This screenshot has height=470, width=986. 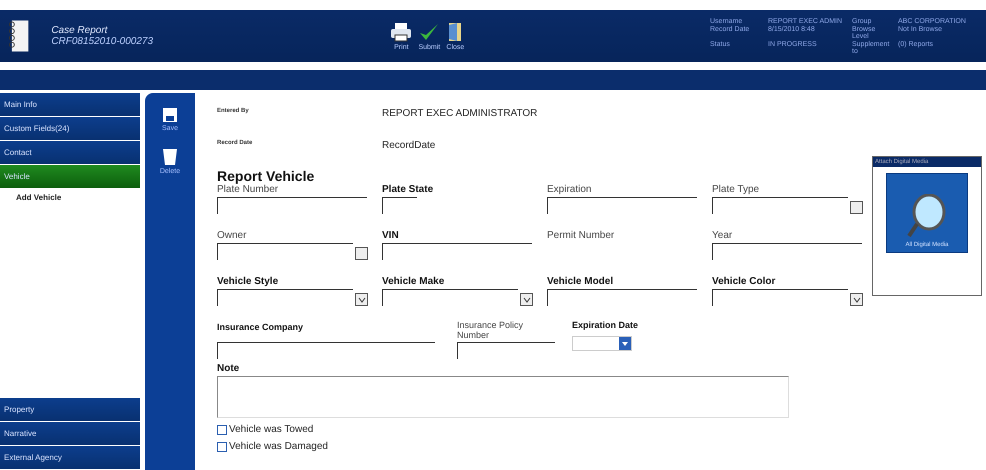 I want to click on magnifier-icon, so click(x=927, y=216).